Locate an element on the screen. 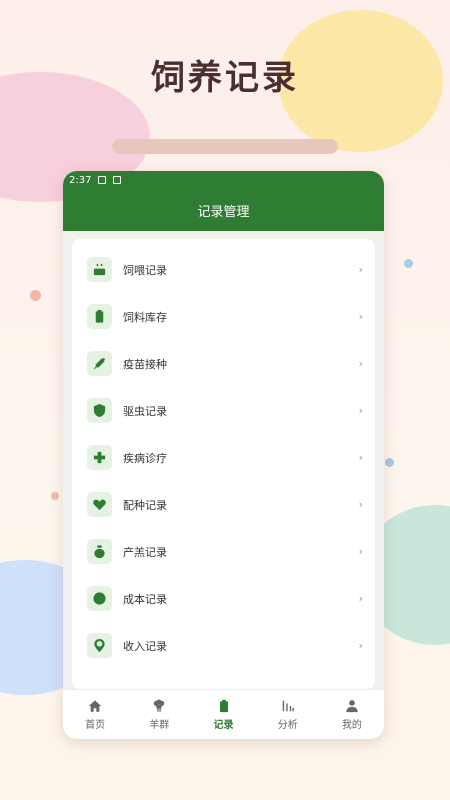 The image size is (450, 800). menu-item-label: 成本记录 is located at coordinates (145, 599).